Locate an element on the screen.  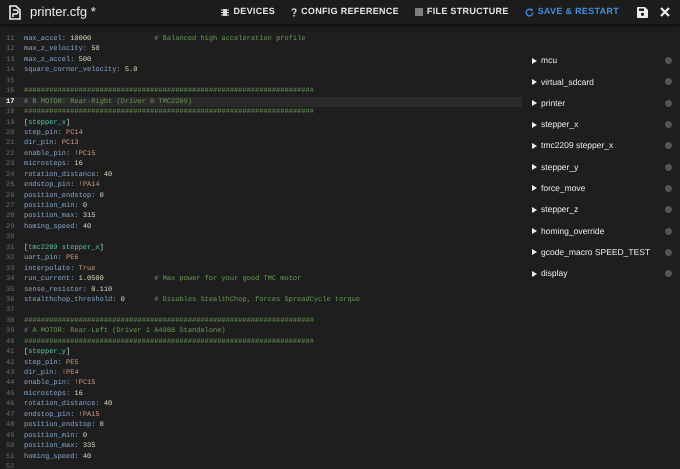
structure-item: stepper_z is located at coordinates (601, 209).